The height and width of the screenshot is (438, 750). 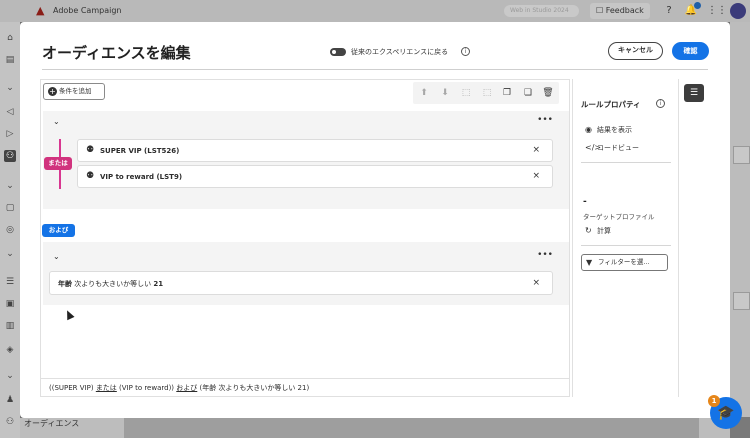 I want to click on apps-grid-icon: ⋮⋮, so click(x=717, y=11).